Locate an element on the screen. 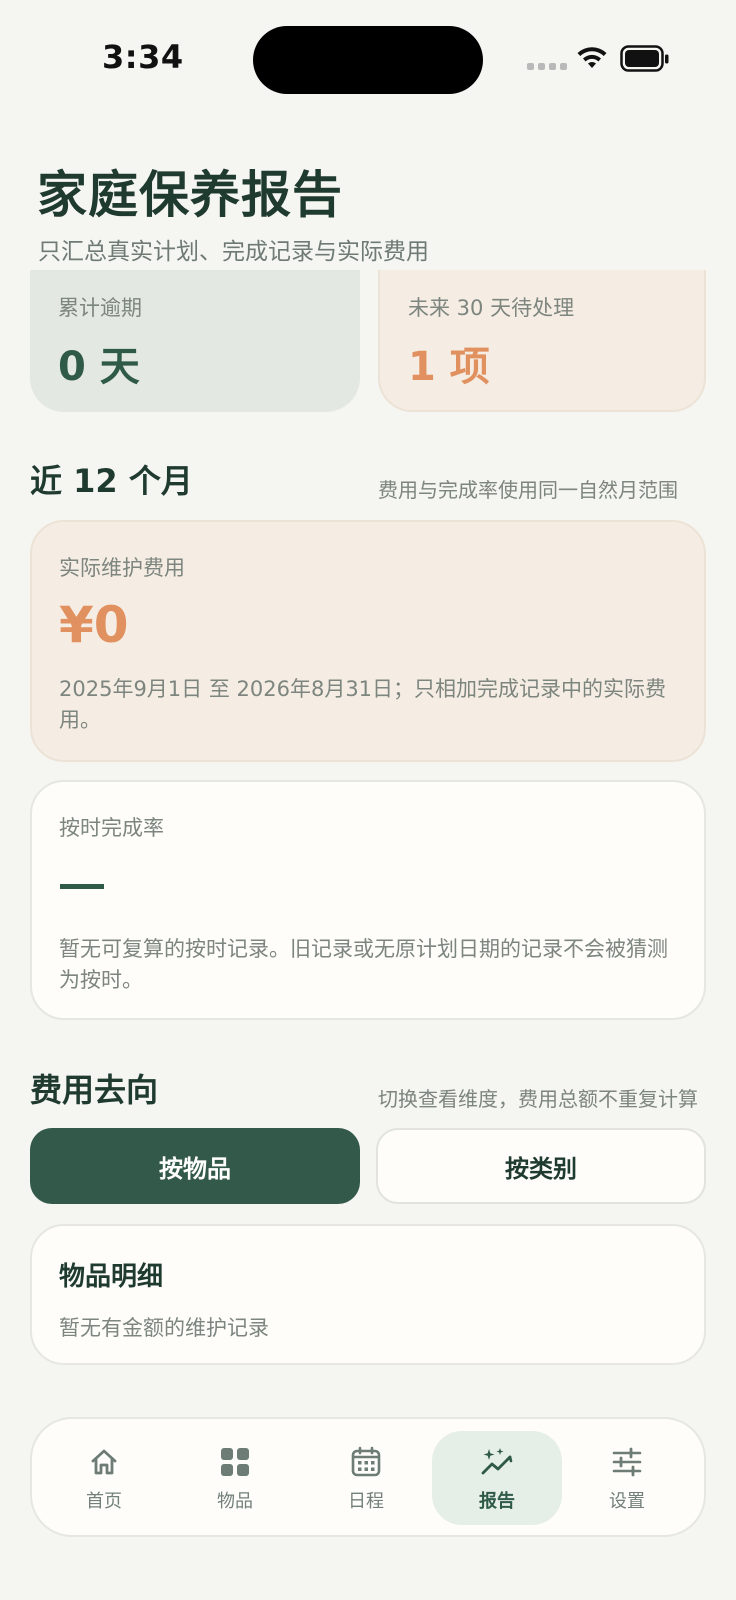  item-detail-empty-text: 暂无有金额的维护记录 is located at coordinates (164, 1328).